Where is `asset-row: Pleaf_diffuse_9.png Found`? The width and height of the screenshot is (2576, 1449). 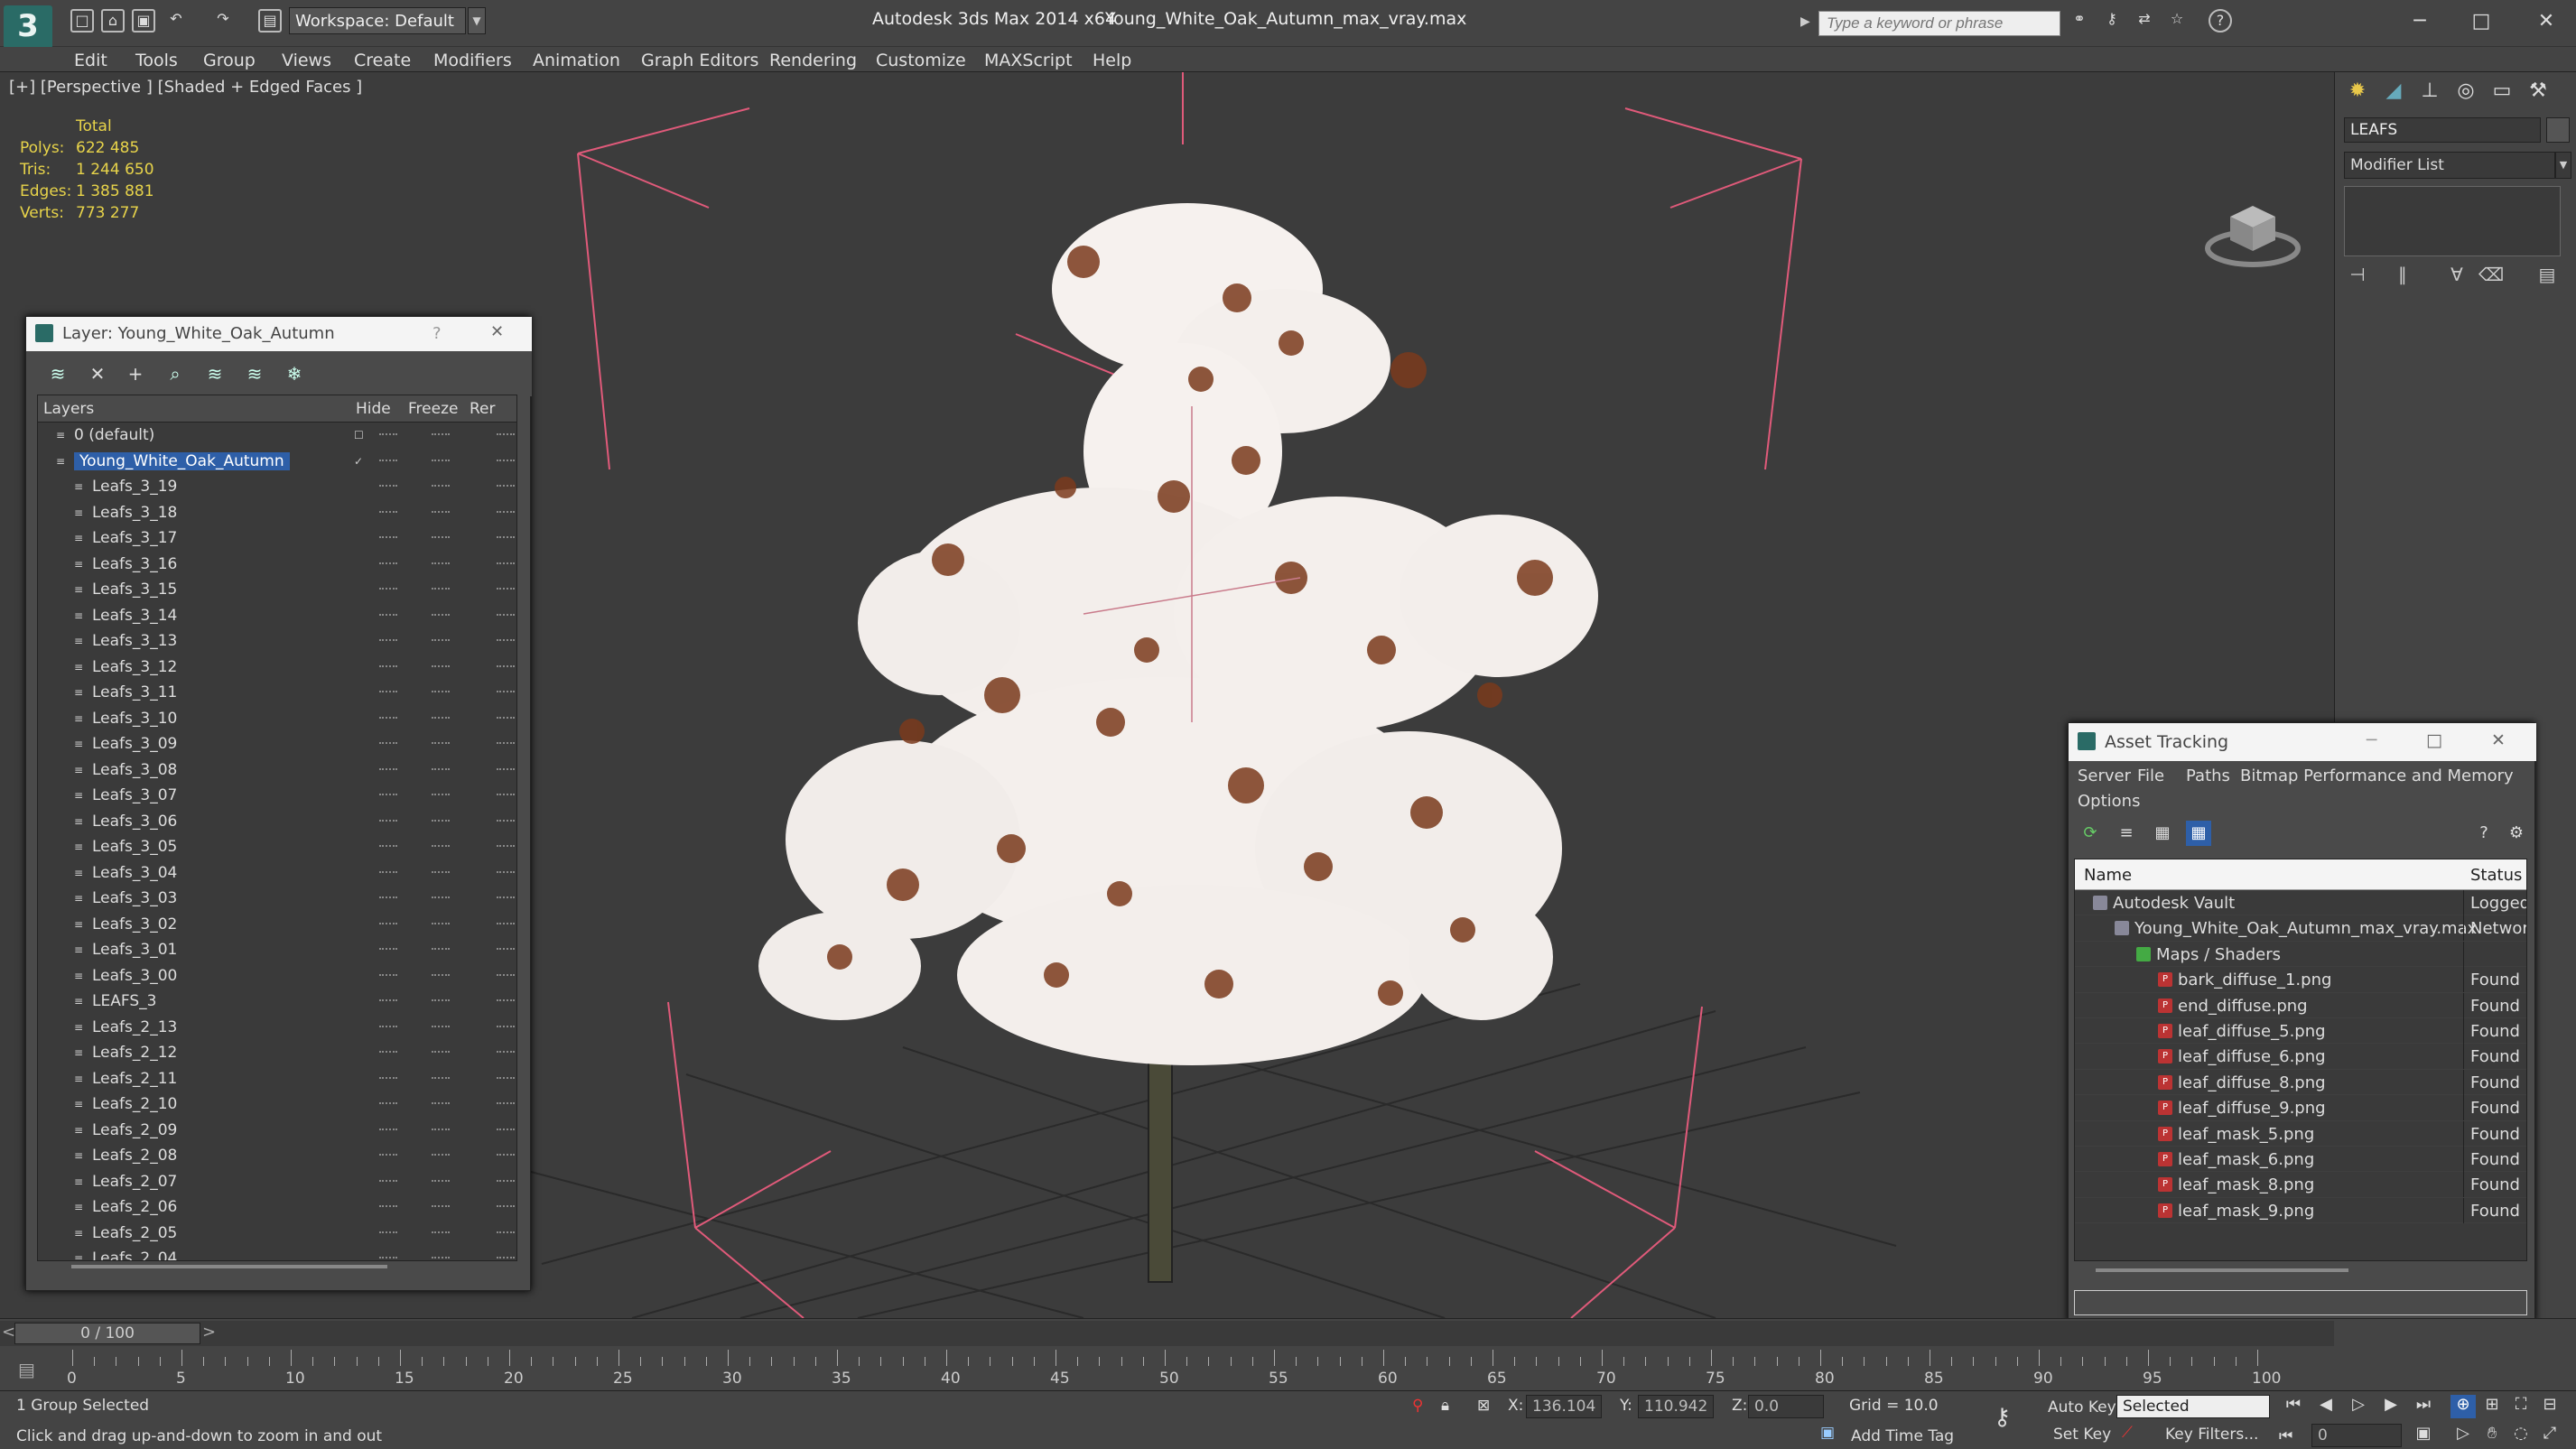 asset-row: Pleaf_diffuse_9.png Found is located at coordinates (2300, 1108).